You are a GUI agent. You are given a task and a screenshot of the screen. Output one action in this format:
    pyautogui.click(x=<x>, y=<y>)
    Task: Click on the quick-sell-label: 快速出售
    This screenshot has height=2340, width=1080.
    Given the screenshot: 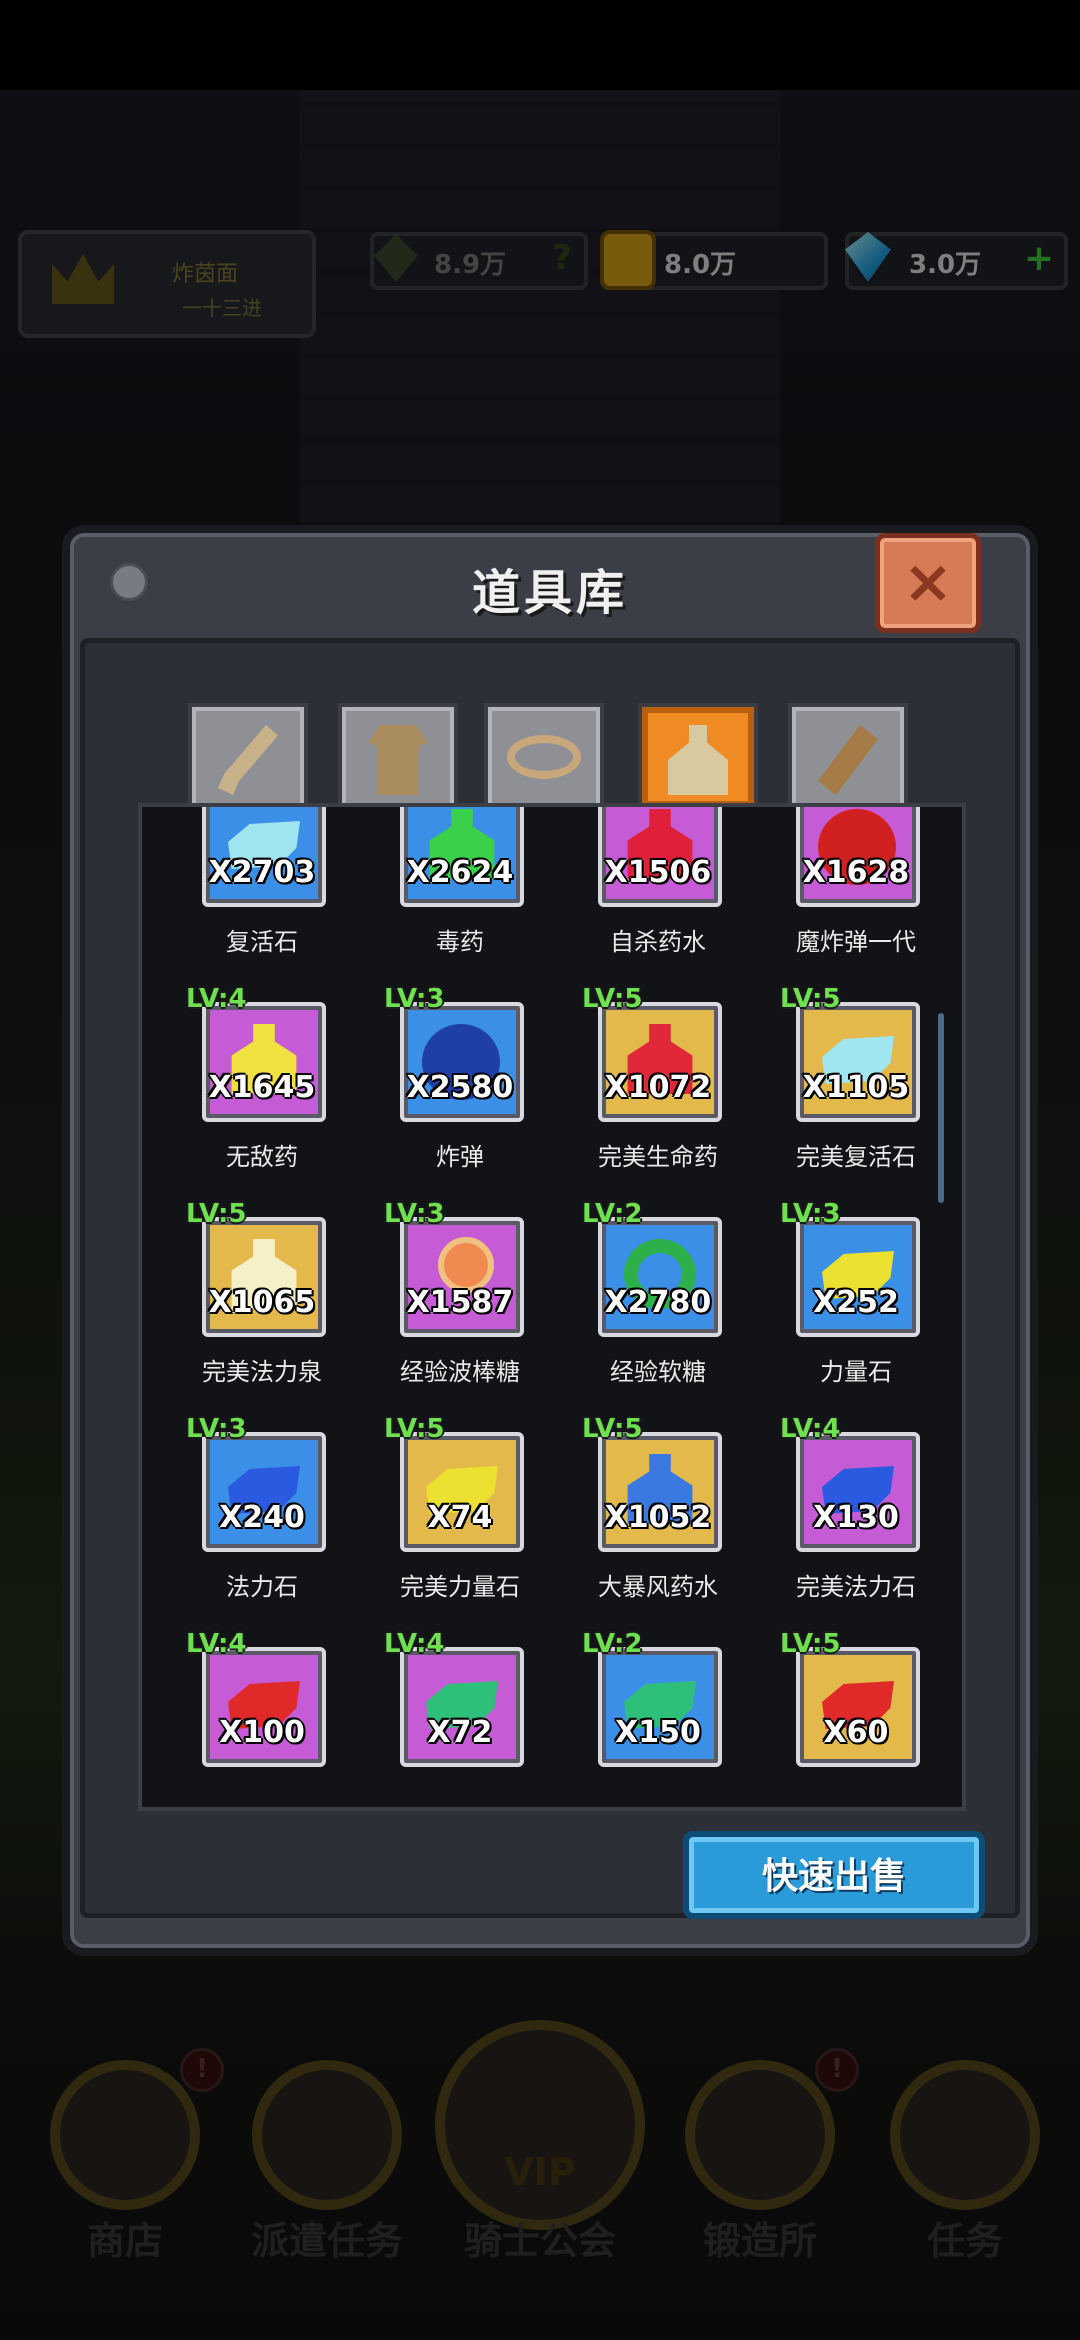 What is the action you would take?
    pyautogui.click(x=833, y=1876)
    